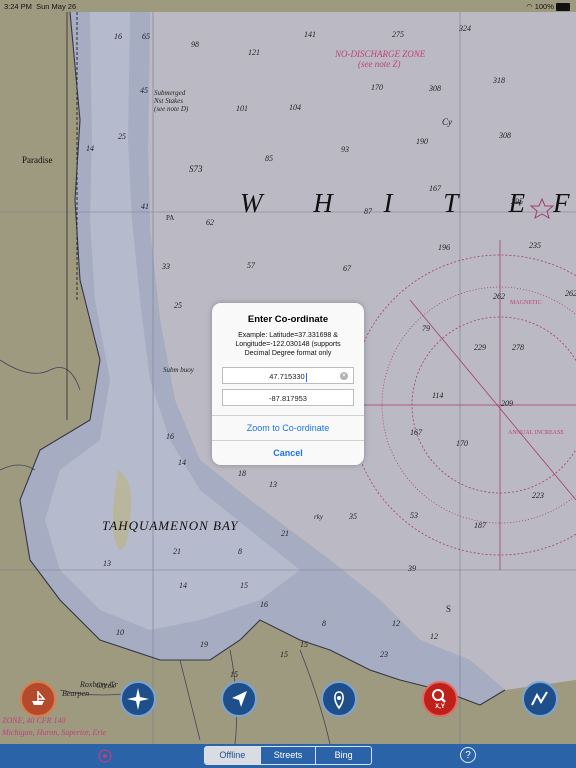  What do you see at coordinates (138, 699) in the screenshot?
I see `compass-button` at bounding box center [138, 699].